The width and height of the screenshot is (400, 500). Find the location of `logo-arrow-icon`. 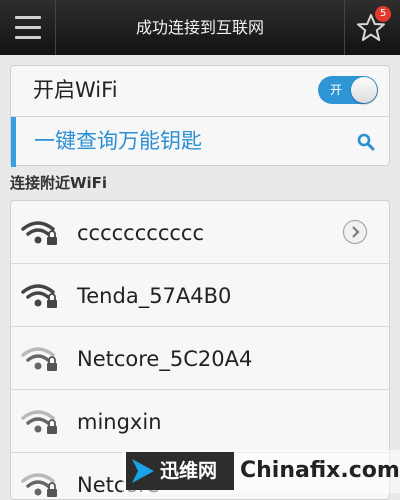

logo-arrow-icon is located at coordinates (143, 471).